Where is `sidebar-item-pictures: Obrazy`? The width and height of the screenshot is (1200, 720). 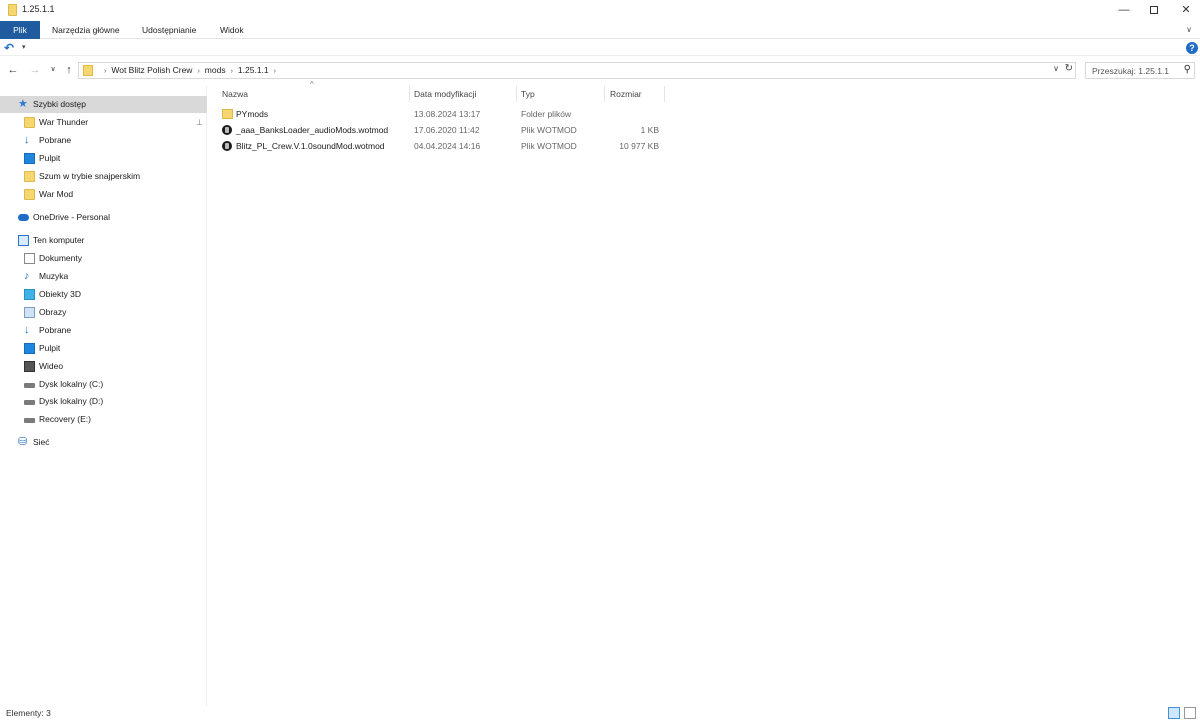 sidebar-item-pictures: Obrazy is located at coordinates (103, 312).